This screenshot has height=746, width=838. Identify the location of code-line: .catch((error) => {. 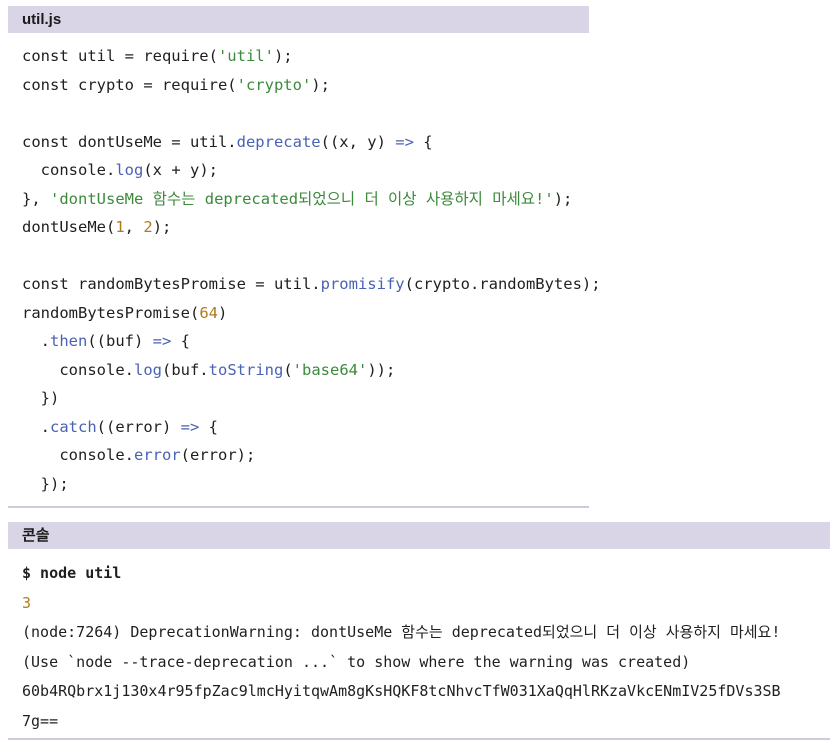
(120, 426).